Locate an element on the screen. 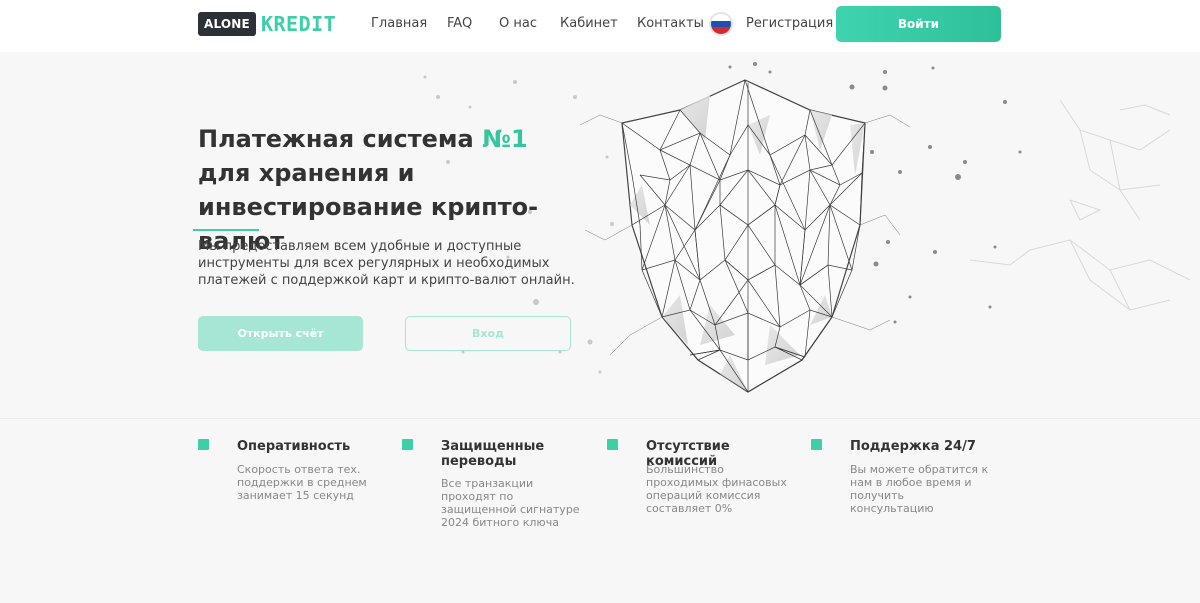 The image size is (1200, 603). feature-title: Оперативность is located at coordinates (294, 446).